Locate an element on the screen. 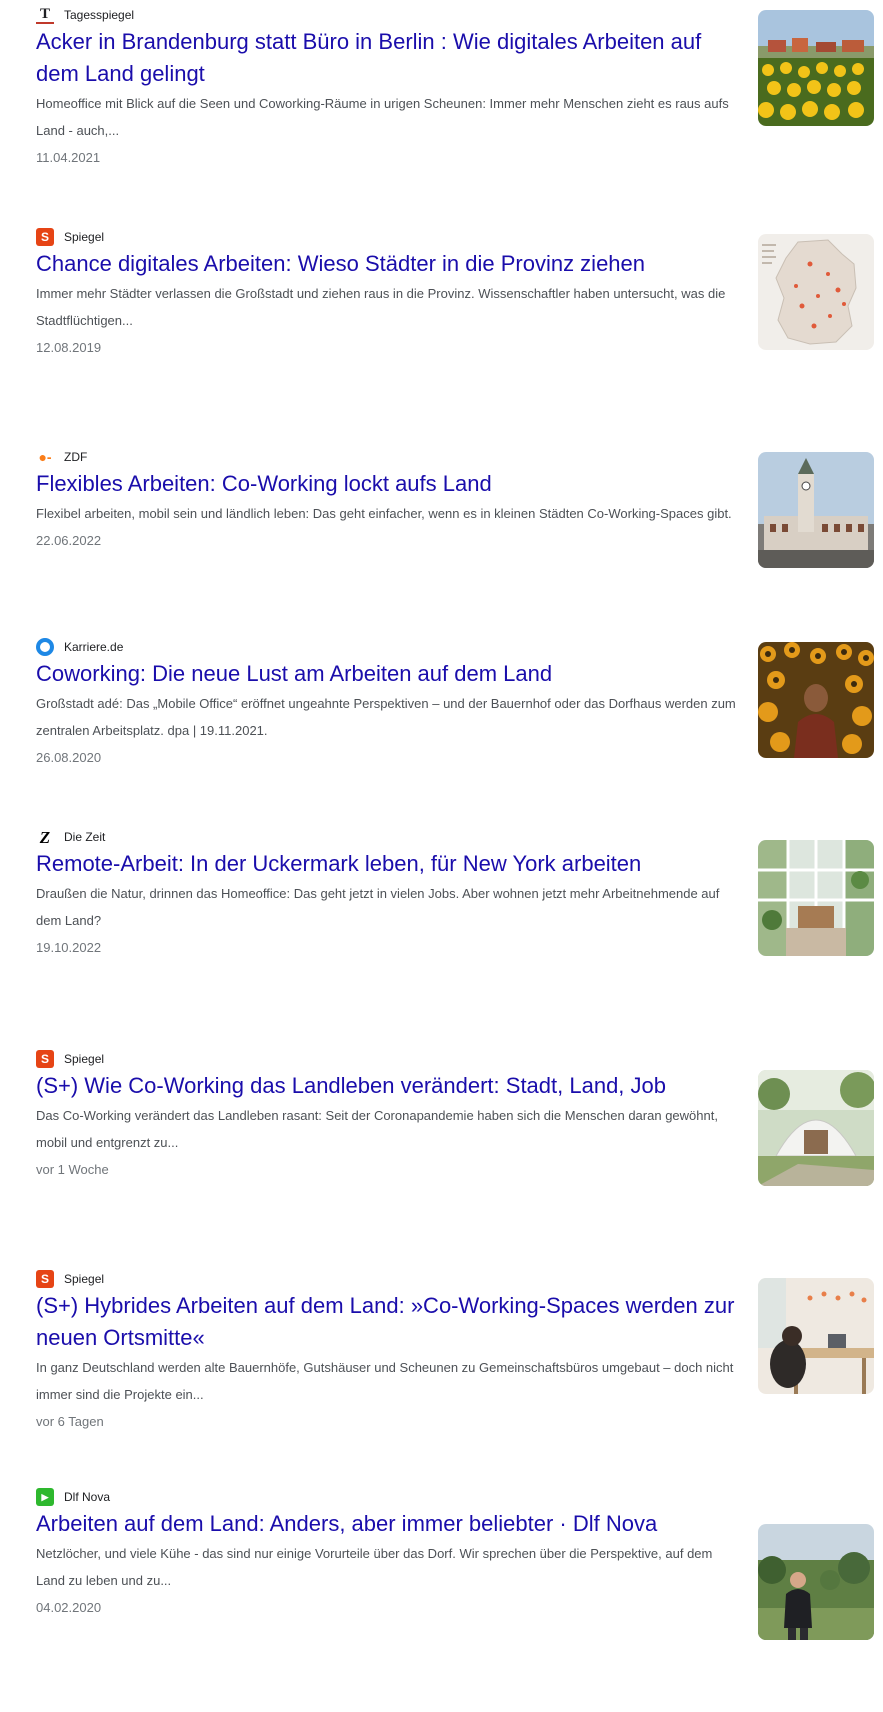  greenhouse-office-image is located at coordinates (816, 898).